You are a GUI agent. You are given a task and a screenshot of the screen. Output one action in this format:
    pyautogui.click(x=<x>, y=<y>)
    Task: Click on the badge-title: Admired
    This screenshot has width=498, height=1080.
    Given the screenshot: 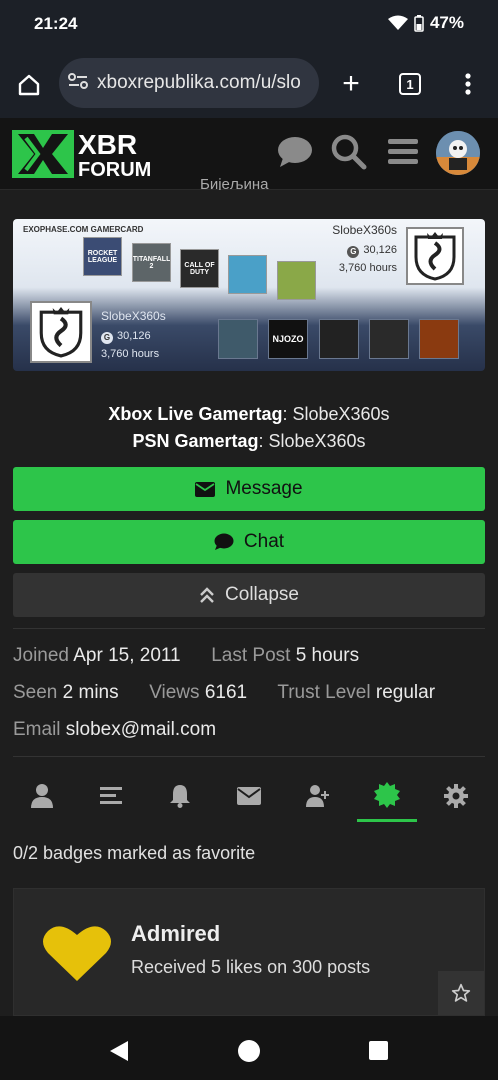 What is the action you would take?
    pyautogui.click(x=175, y=934)
    